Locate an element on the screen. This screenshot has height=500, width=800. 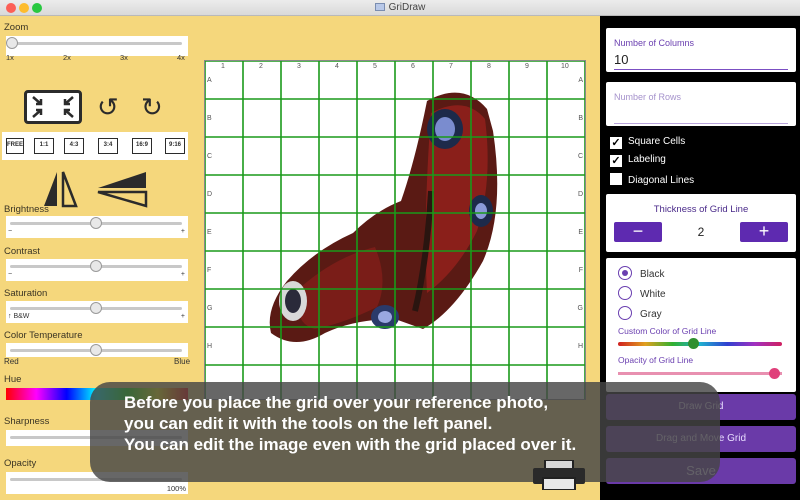
zoom-tick-2x: 2x is located at coordinates (67, 57).